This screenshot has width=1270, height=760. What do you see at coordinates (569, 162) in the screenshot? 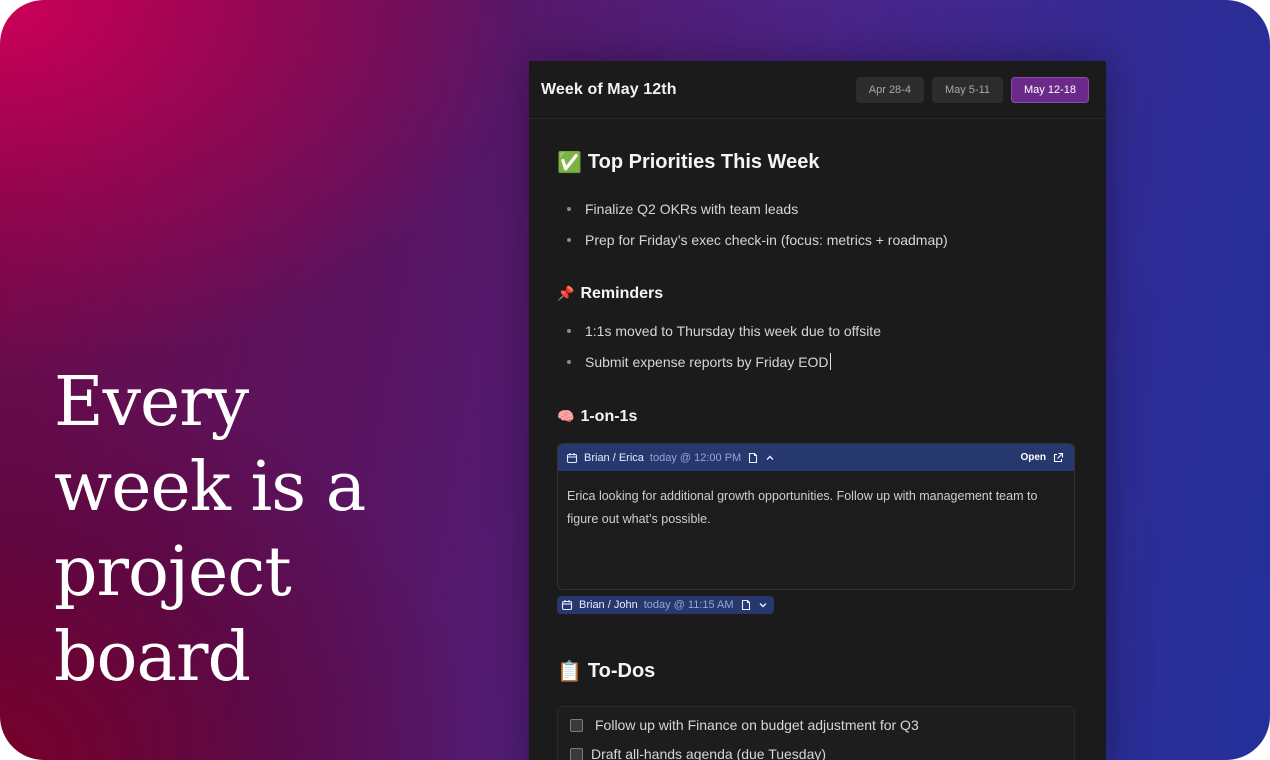
I see `check-emoji-icon: ✅` at bounding box center [569, 162].